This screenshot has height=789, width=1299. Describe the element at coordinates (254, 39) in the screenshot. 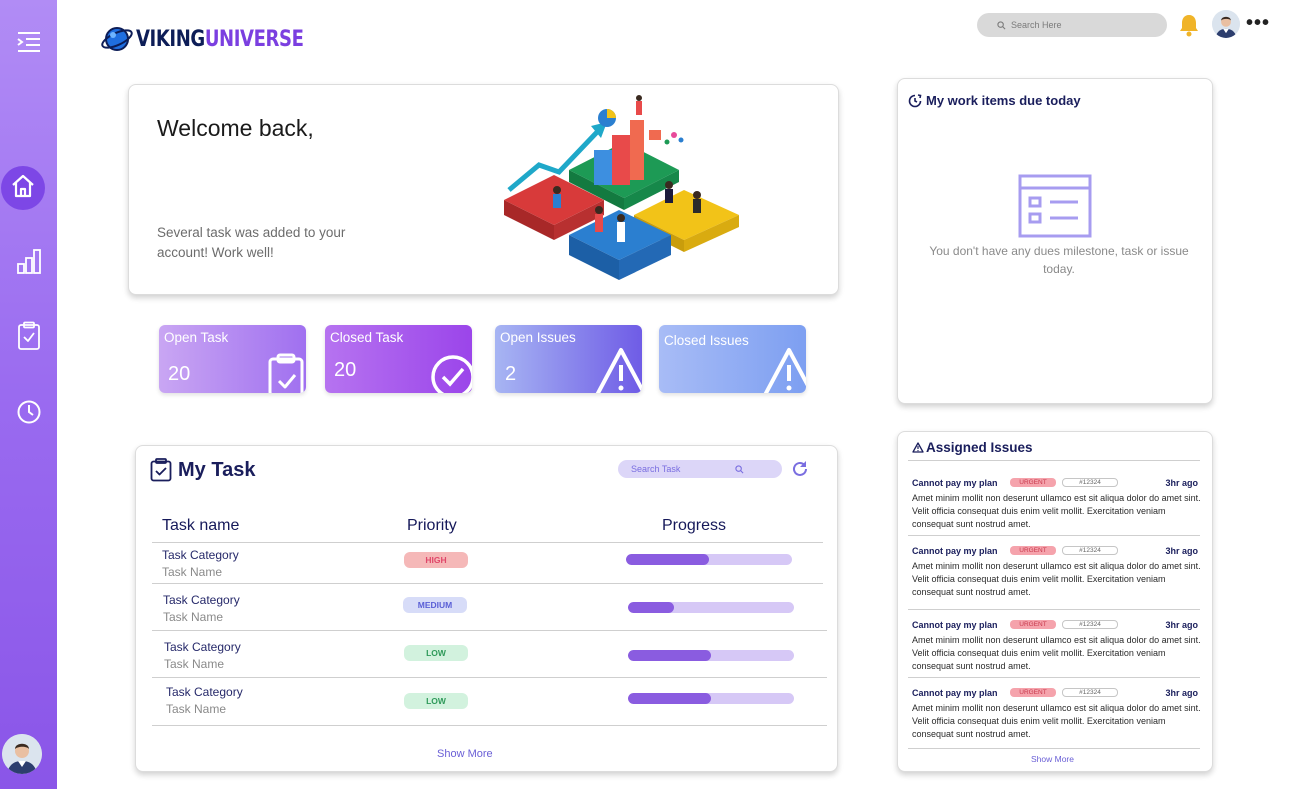

I see `logo-text-secondary: UNIVERSE` at that location.